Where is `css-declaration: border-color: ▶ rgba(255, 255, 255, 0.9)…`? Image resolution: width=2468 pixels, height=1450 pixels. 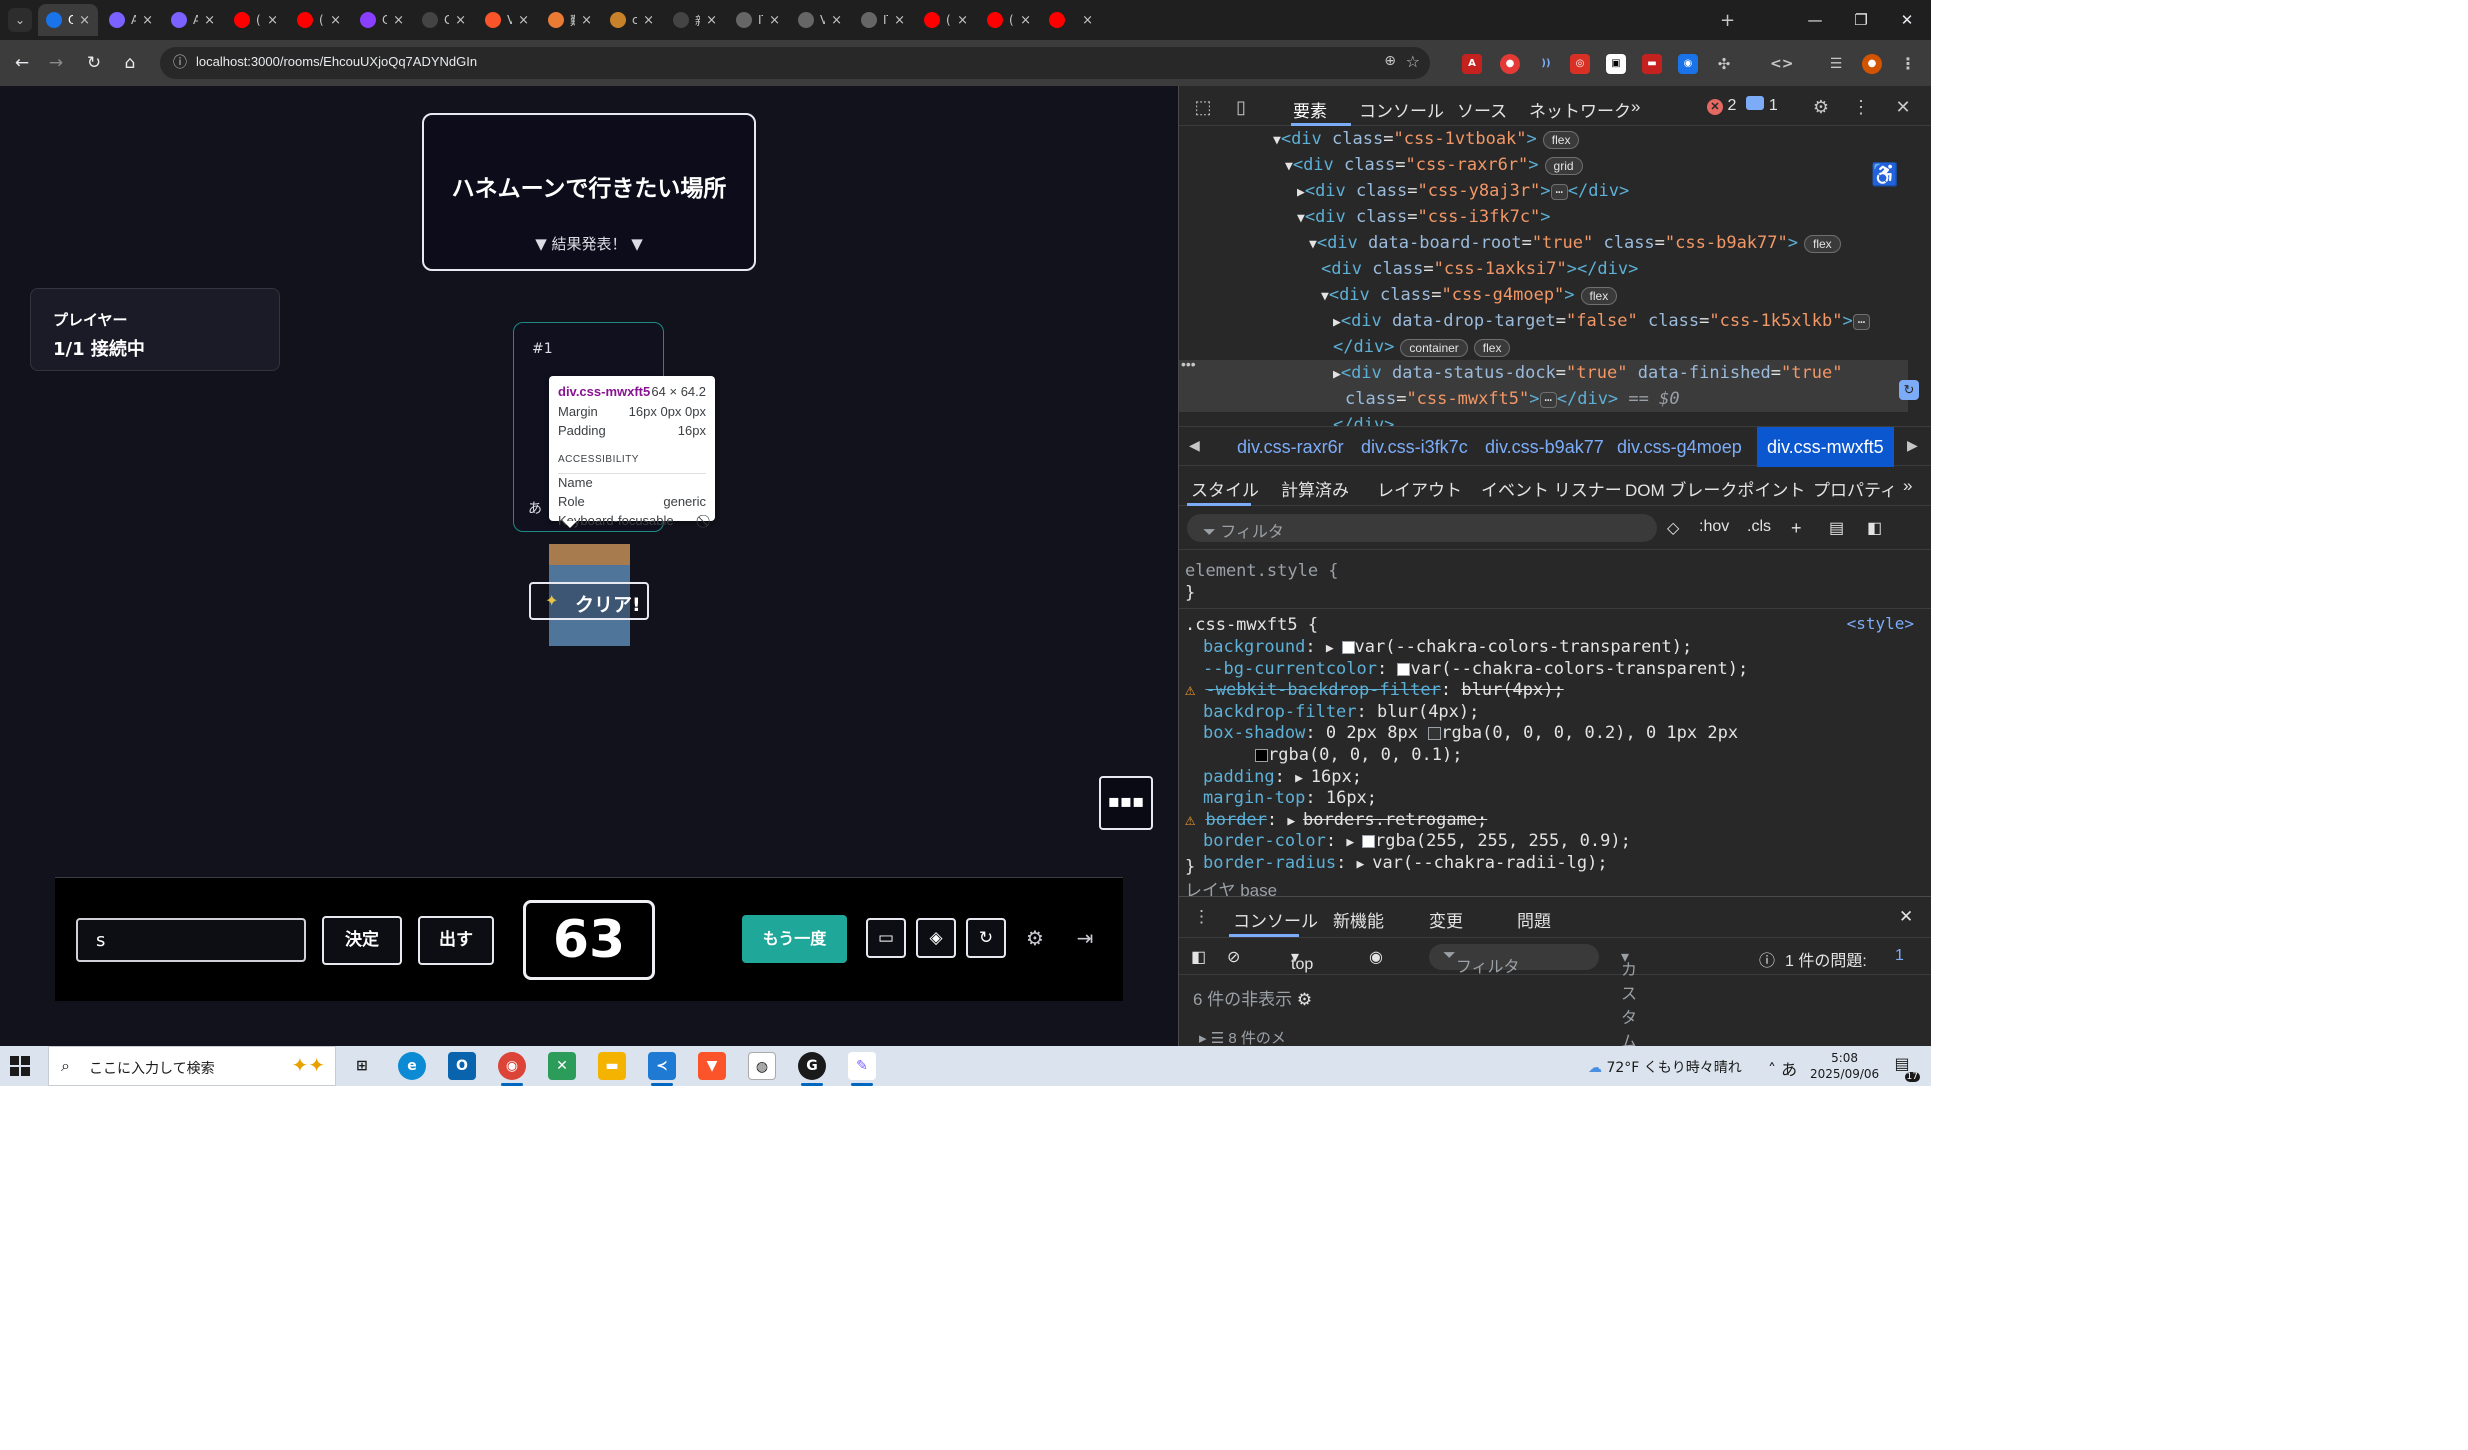 css-declaration: border-color: ▶ rgba(255, 255, 255, 0.9)… is located at coordinates (1546, 841).